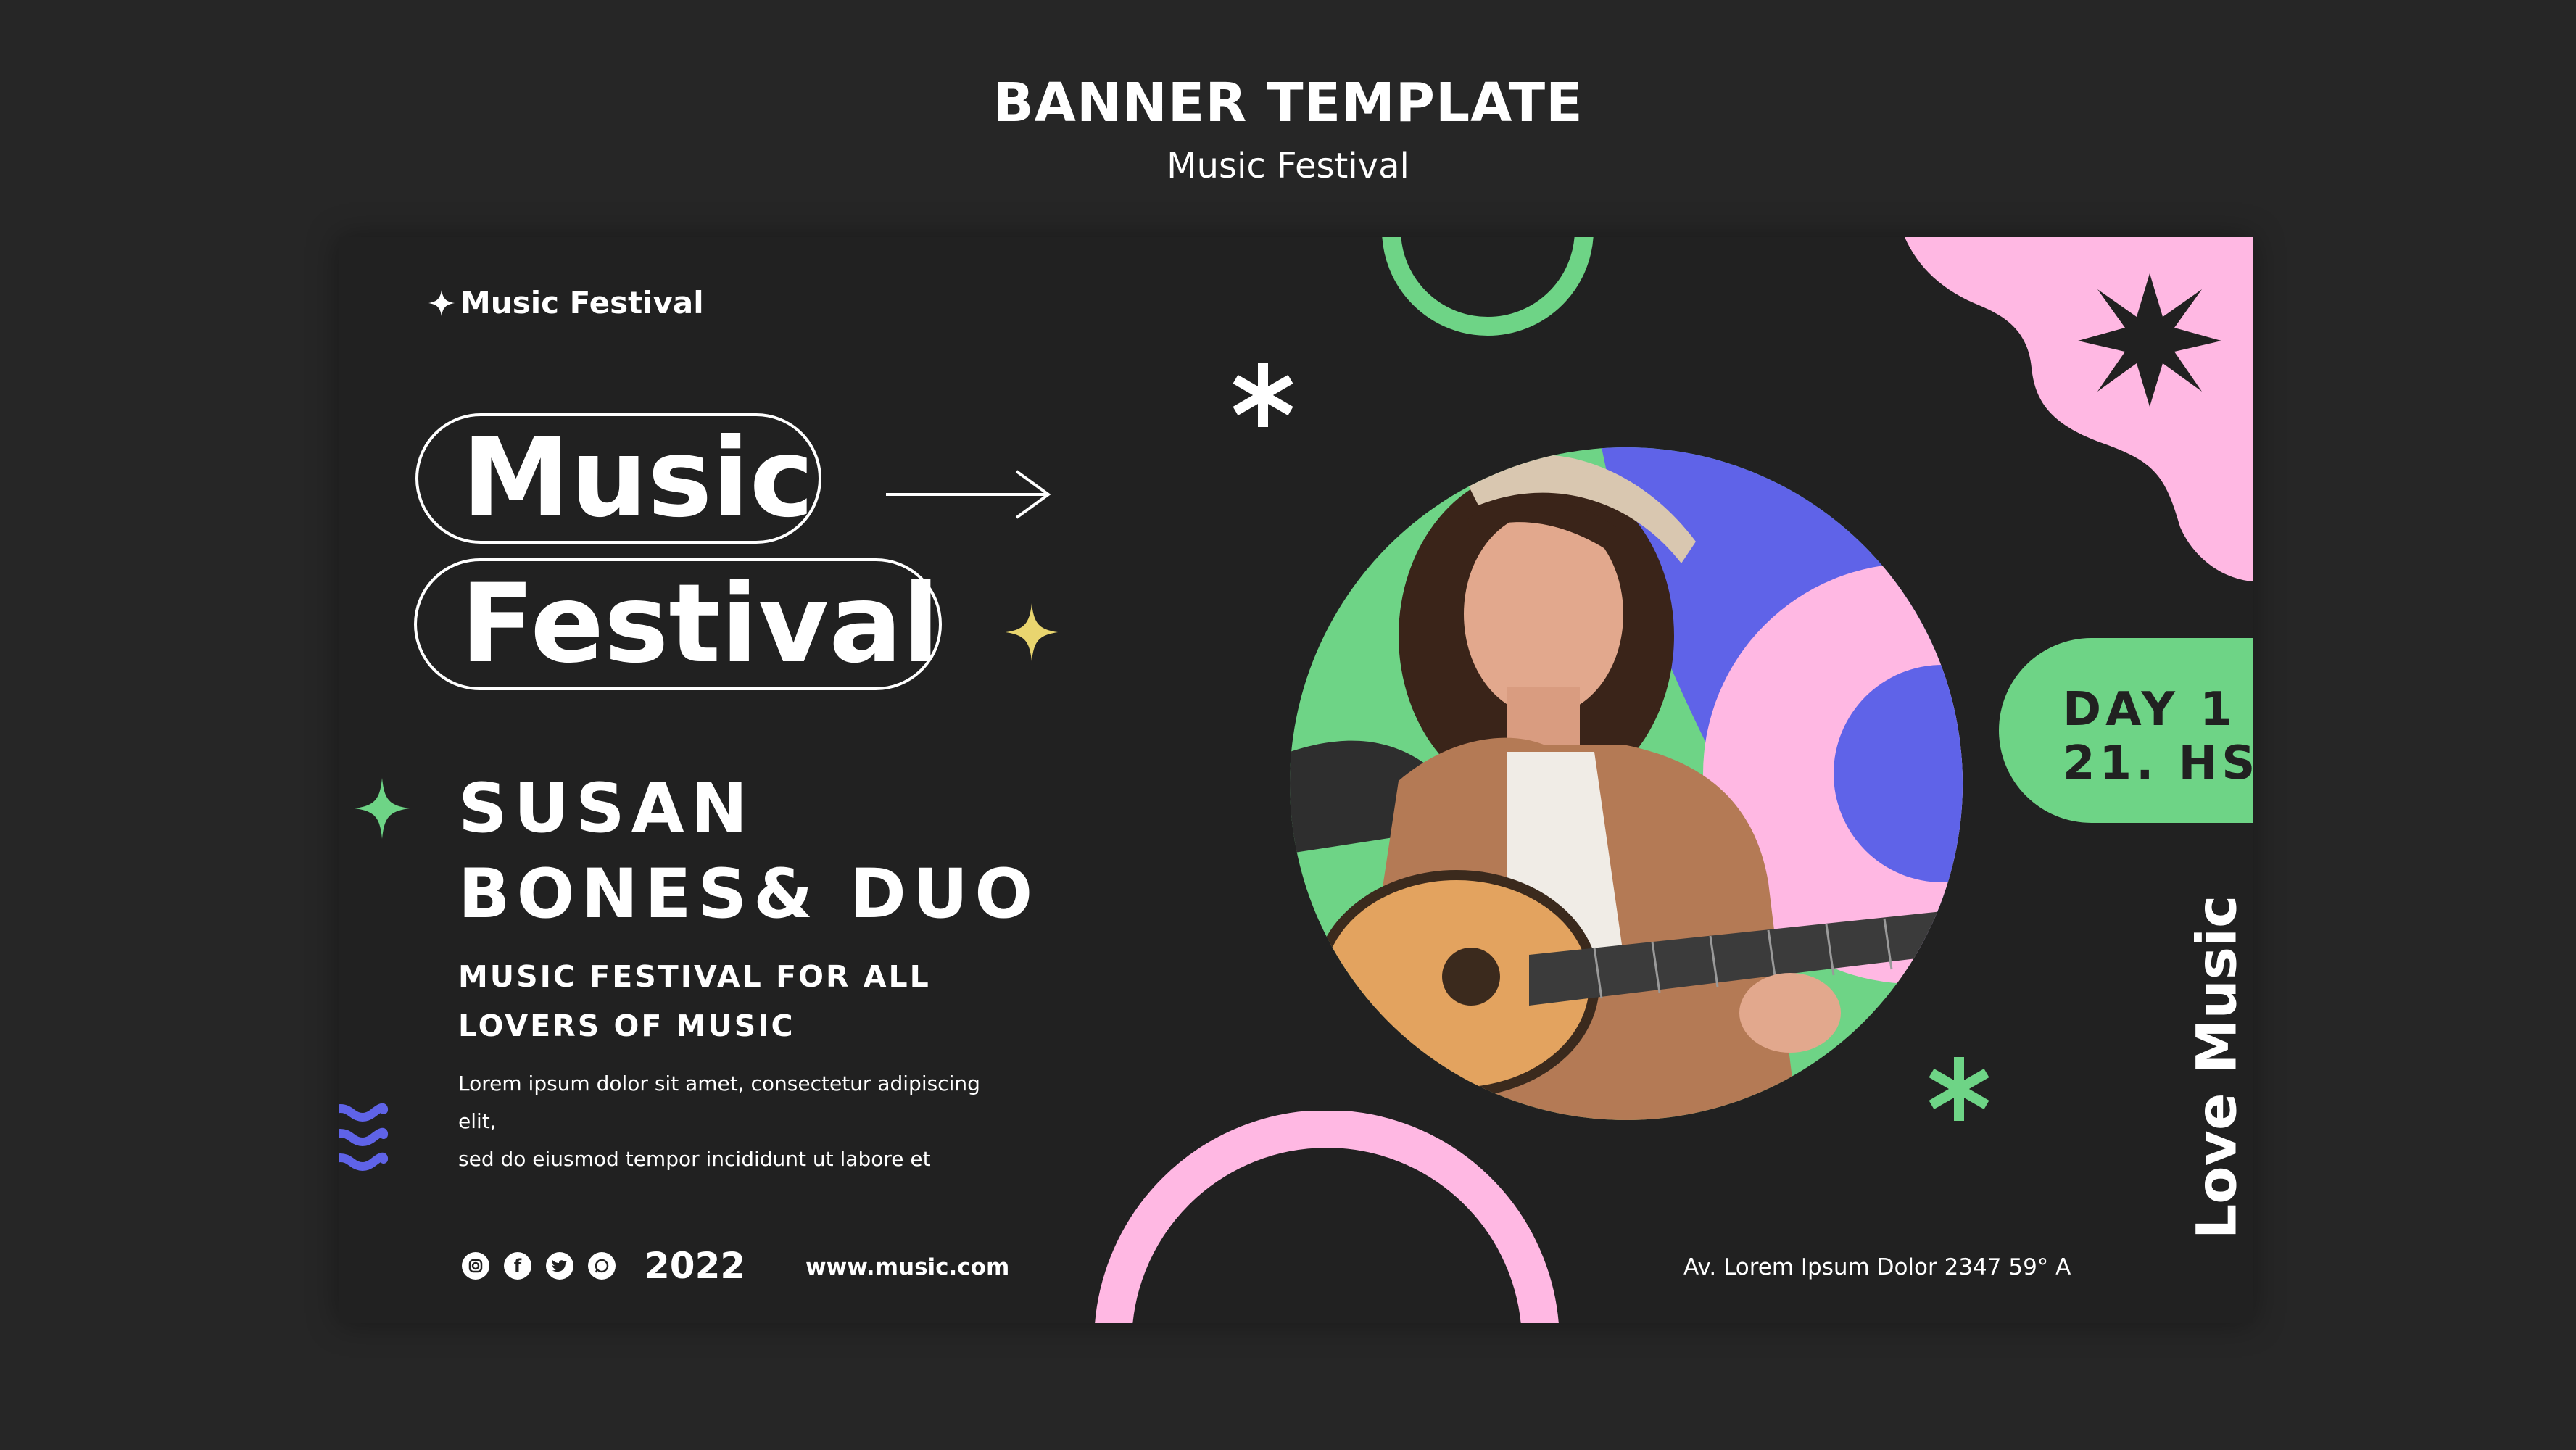  What do you see at coordinates (2079, 409) in the screenshot?
I see `pink-corner-shape` at bounding box center [2079, 409].